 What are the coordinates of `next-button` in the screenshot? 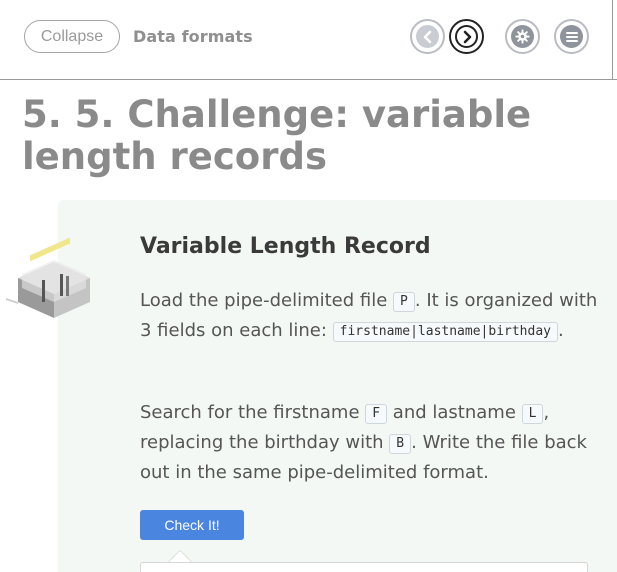 It's located at (466, 36).